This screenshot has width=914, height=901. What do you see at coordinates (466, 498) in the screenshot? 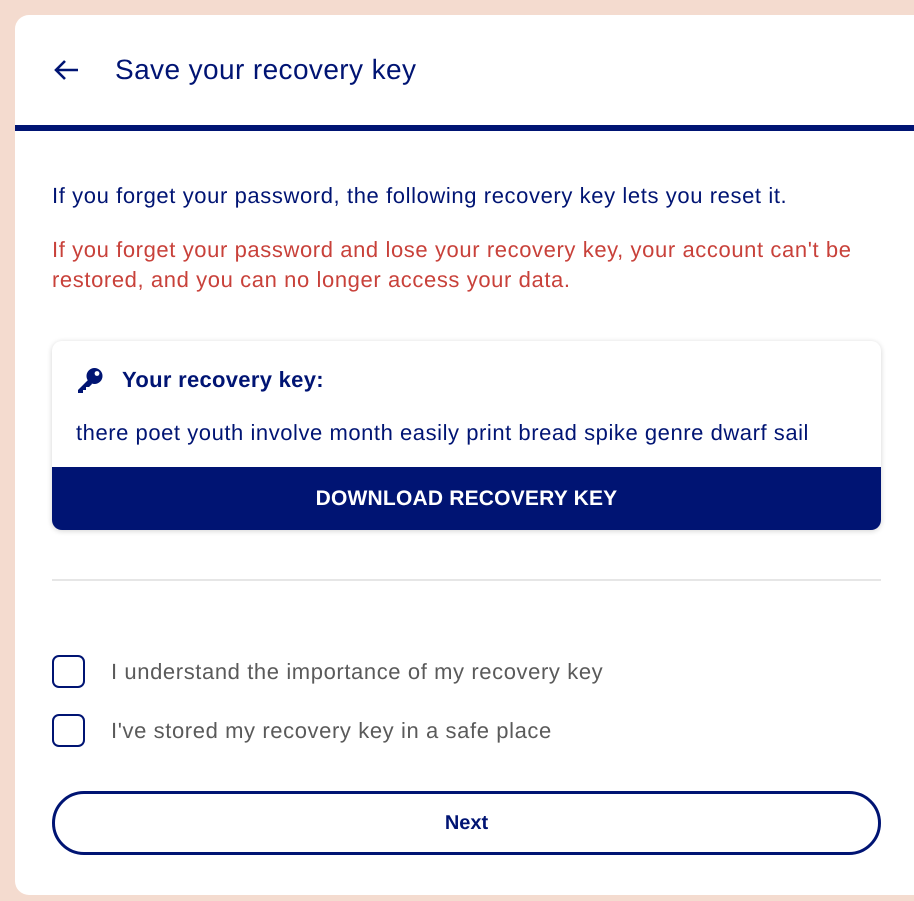
I see `download-button: DOWNLOAD RECOVERY KEY` at bounding box center [466, 498].